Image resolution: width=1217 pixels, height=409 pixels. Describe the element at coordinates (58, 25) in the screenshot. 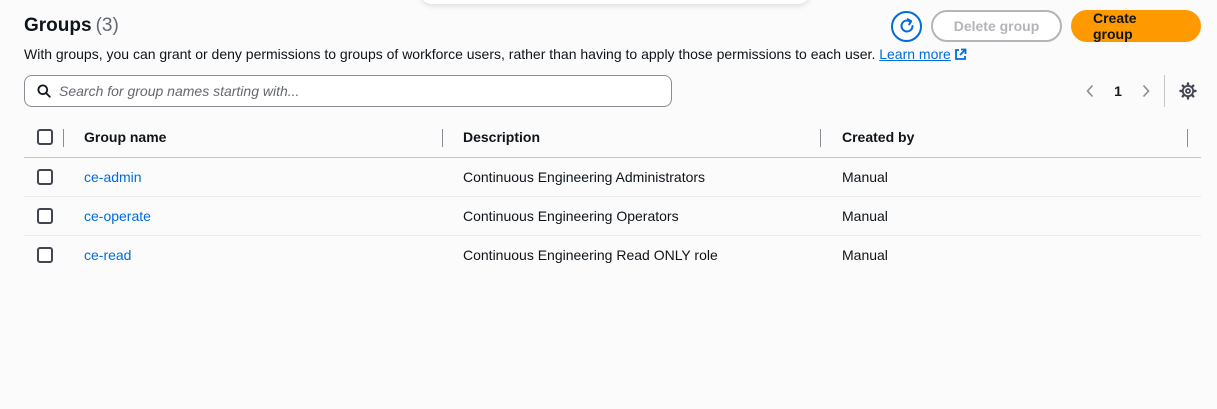

I see `title-text: Groups` at that location.